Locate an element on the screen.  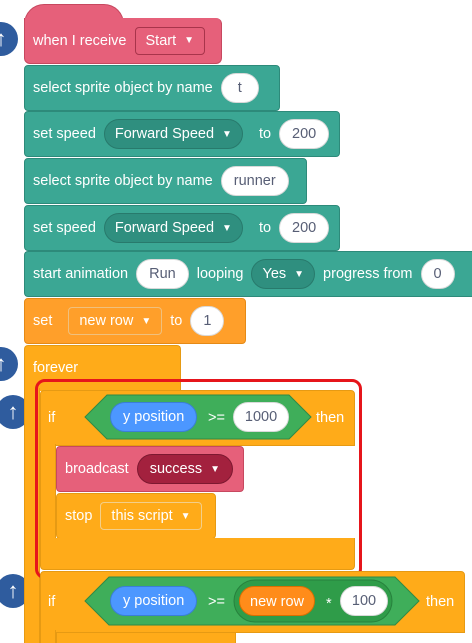
variable-dropdown: new row ▼ is located at coordinates (115, 321).